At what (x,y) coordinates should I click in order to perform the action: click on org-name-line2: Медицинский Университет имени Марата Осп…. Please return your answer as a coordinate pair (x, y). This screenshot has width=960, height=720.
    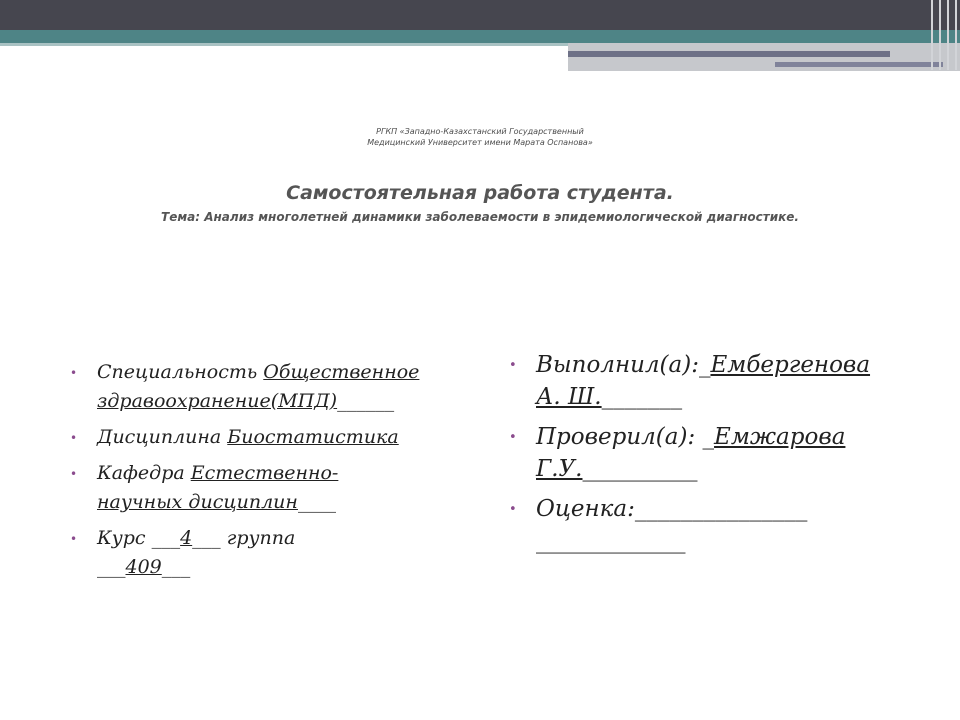
    Looking at the image, I should click on (480, 142).